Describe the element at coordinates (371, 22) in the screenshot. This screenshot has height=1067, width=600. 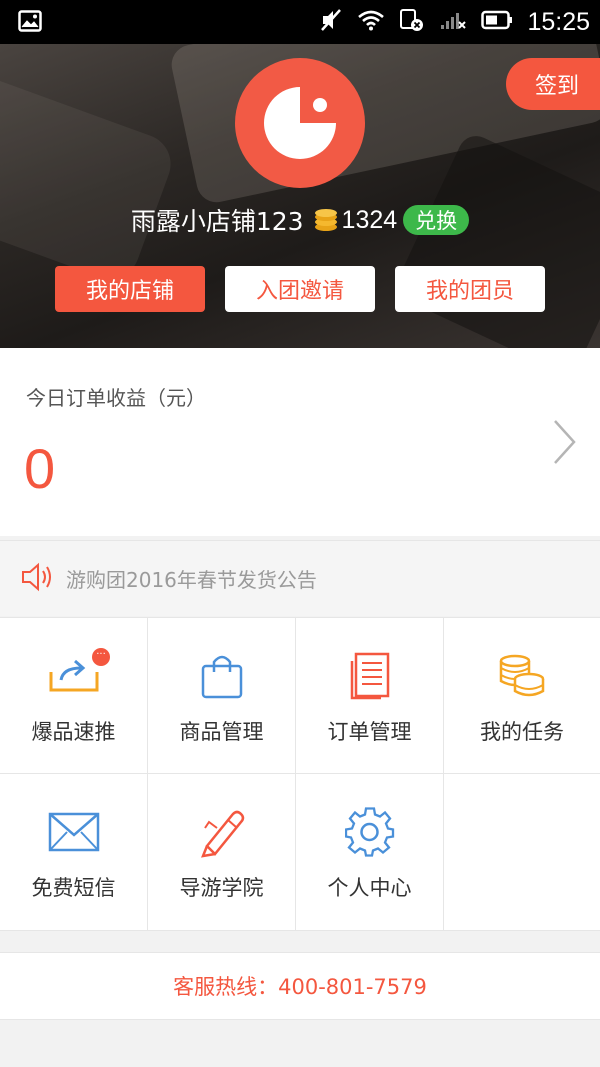
I see `wifi-icon` at that location.